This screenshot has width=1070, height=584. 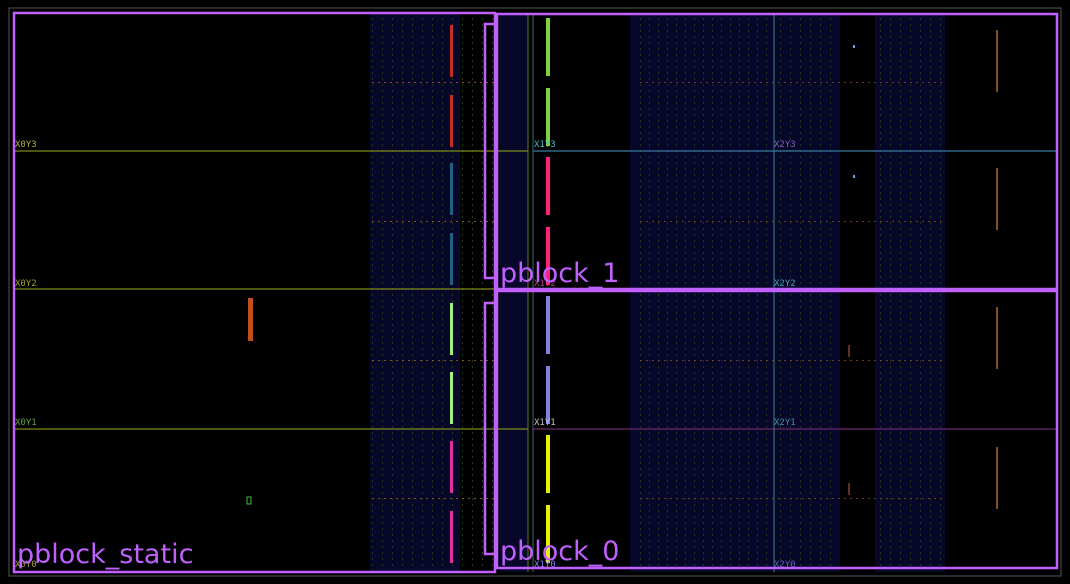 What do you see at coordinates (559, 274) in the screenshot?
I see `pblock-1-label: pblock_1` at bounding box center [559, 274].